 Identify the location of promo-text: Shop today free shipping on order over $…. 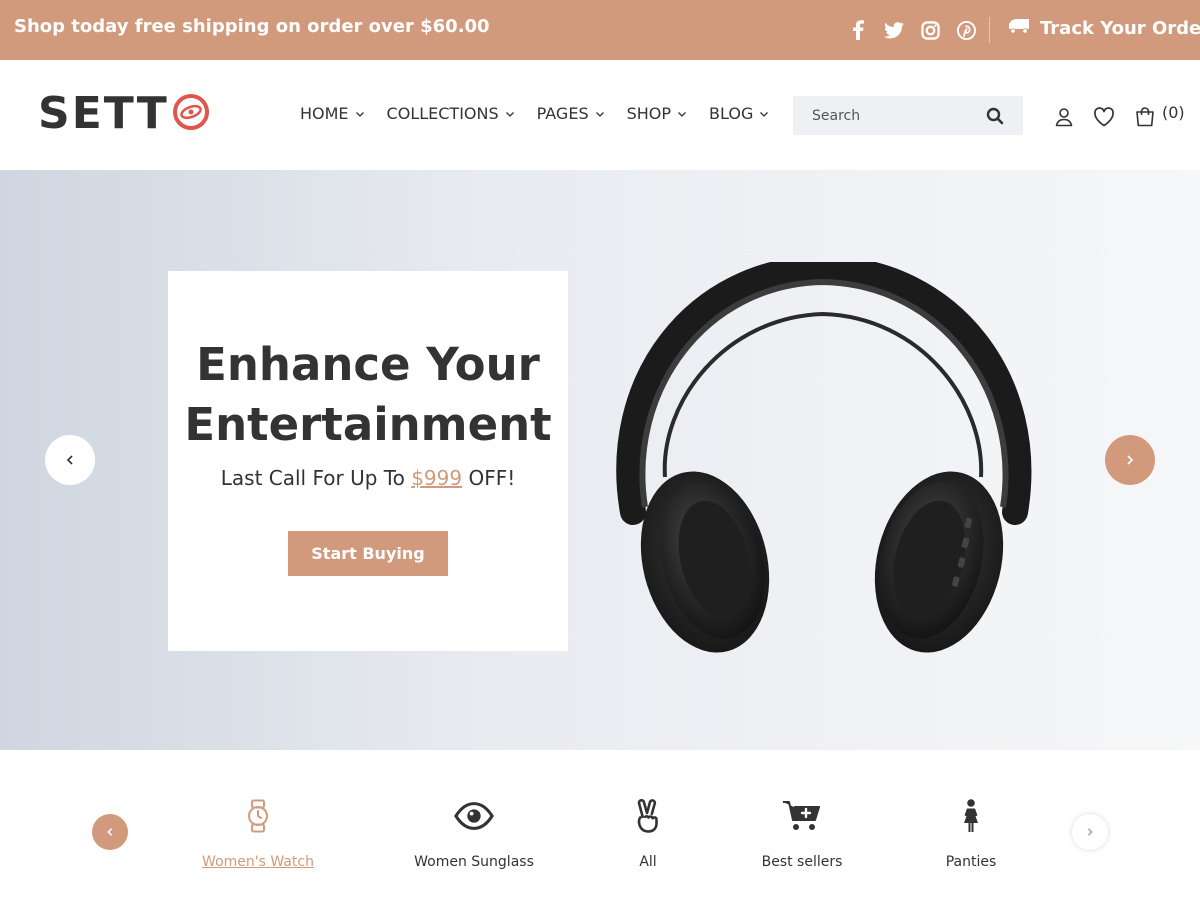
(252, 26).